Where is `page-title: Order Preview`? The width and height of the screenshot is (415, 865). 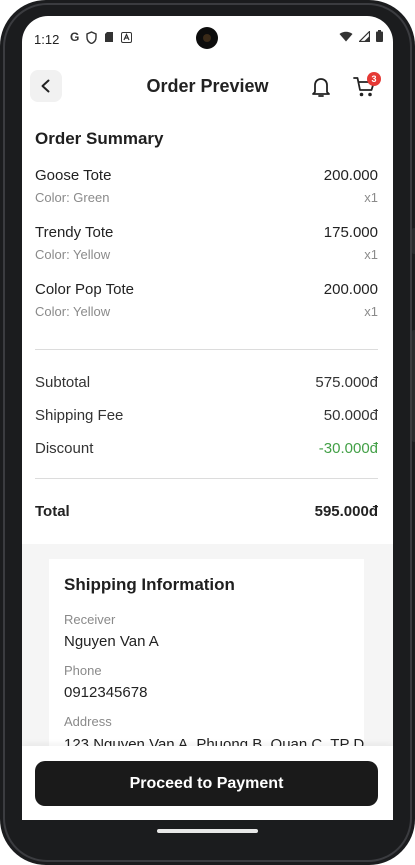 page-title: Order Preview is located at coordinates (207, 86).